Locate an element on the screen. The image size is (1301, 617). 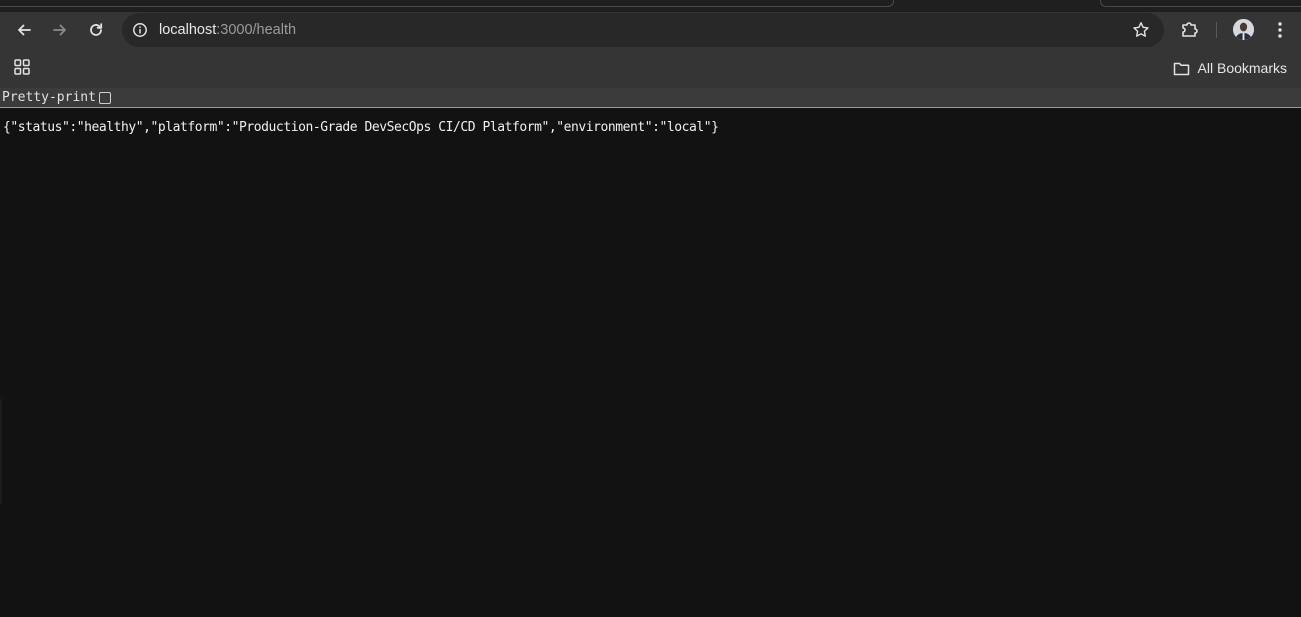
toolbar-separator is located at coordinates (1216, 30).